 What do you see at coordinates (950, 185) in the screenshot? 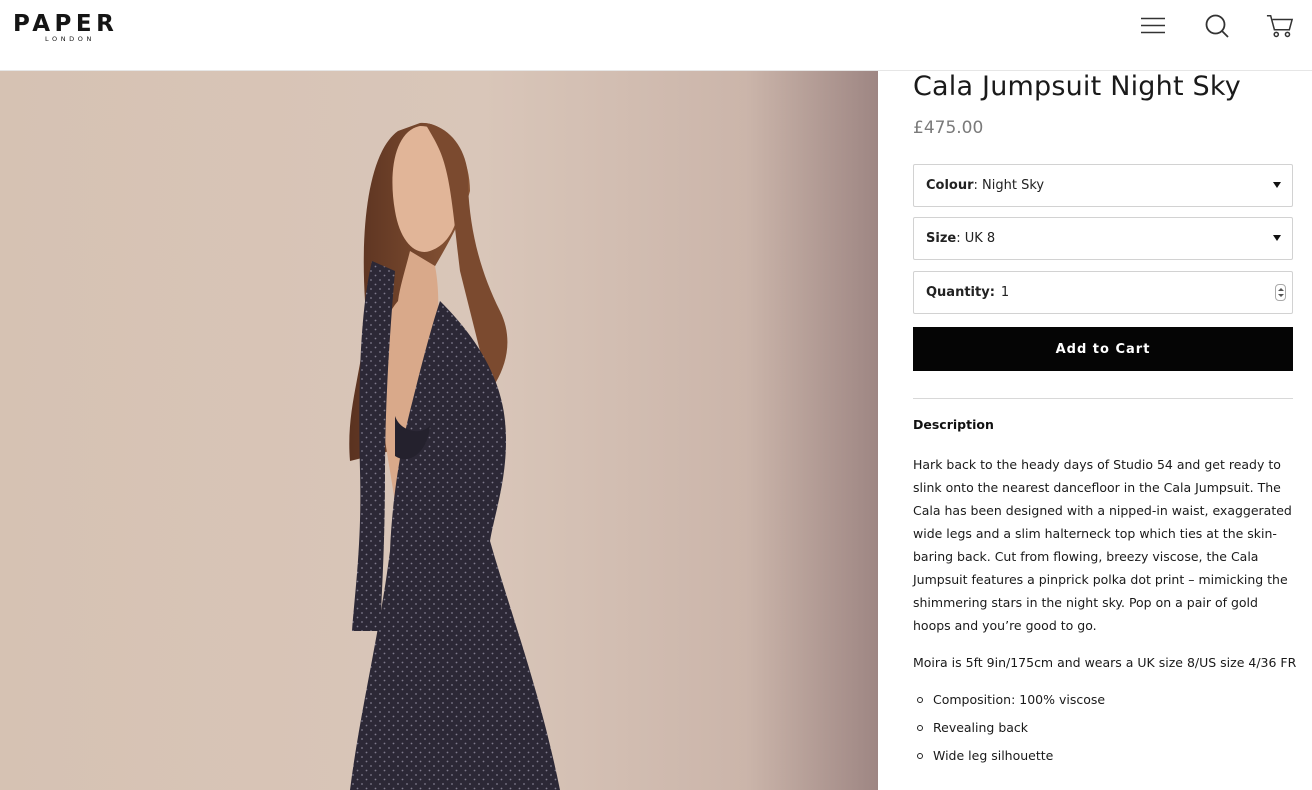
I see `colour-label: Colour` at bounding box center [950, 185].